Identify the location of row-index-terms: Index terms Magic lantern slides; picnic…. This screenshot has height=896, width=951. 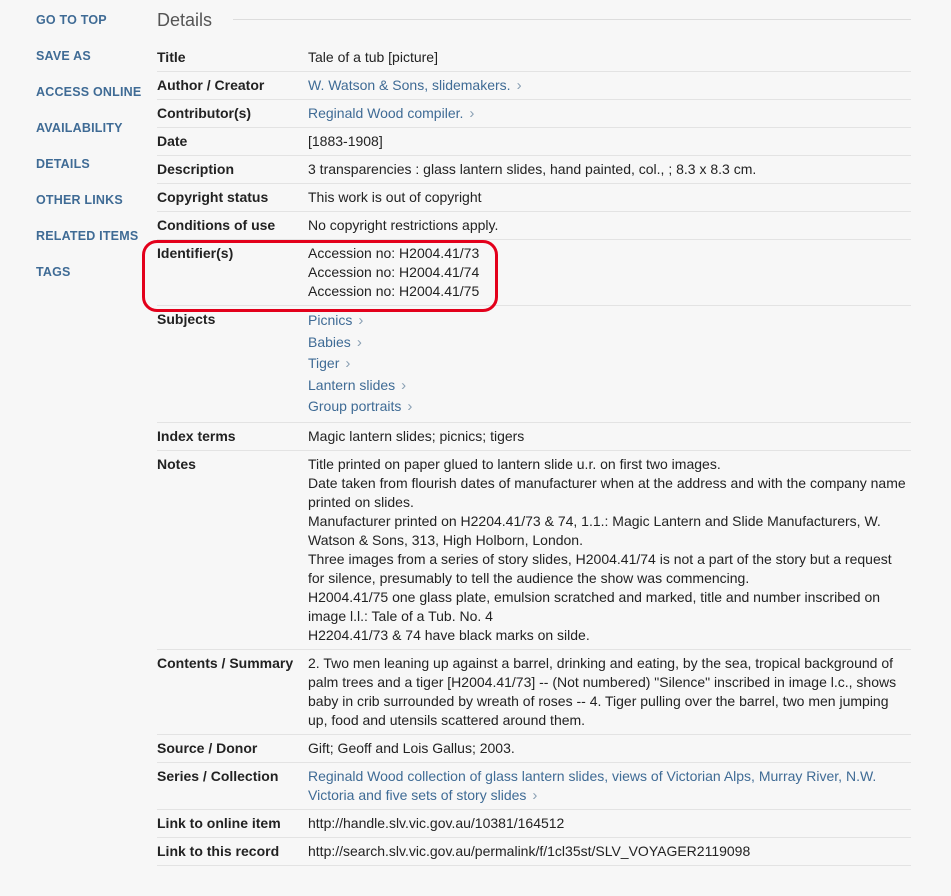
(534, 437).